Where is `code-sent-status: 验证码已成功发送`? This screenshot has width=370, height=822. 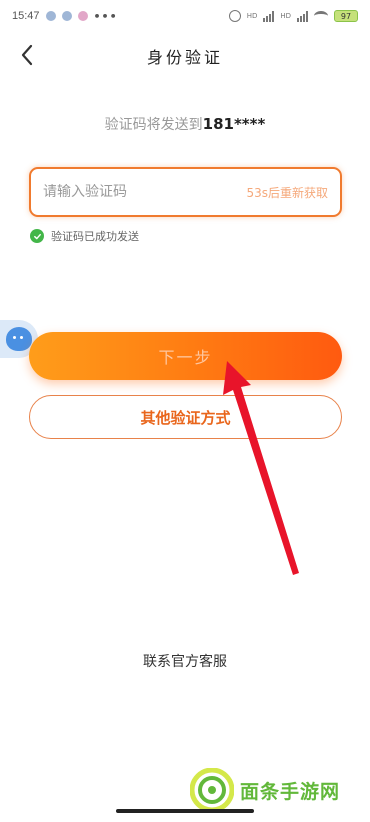
code-sent-status: 验证码已成功发送 is located at coordinates (84, 236).